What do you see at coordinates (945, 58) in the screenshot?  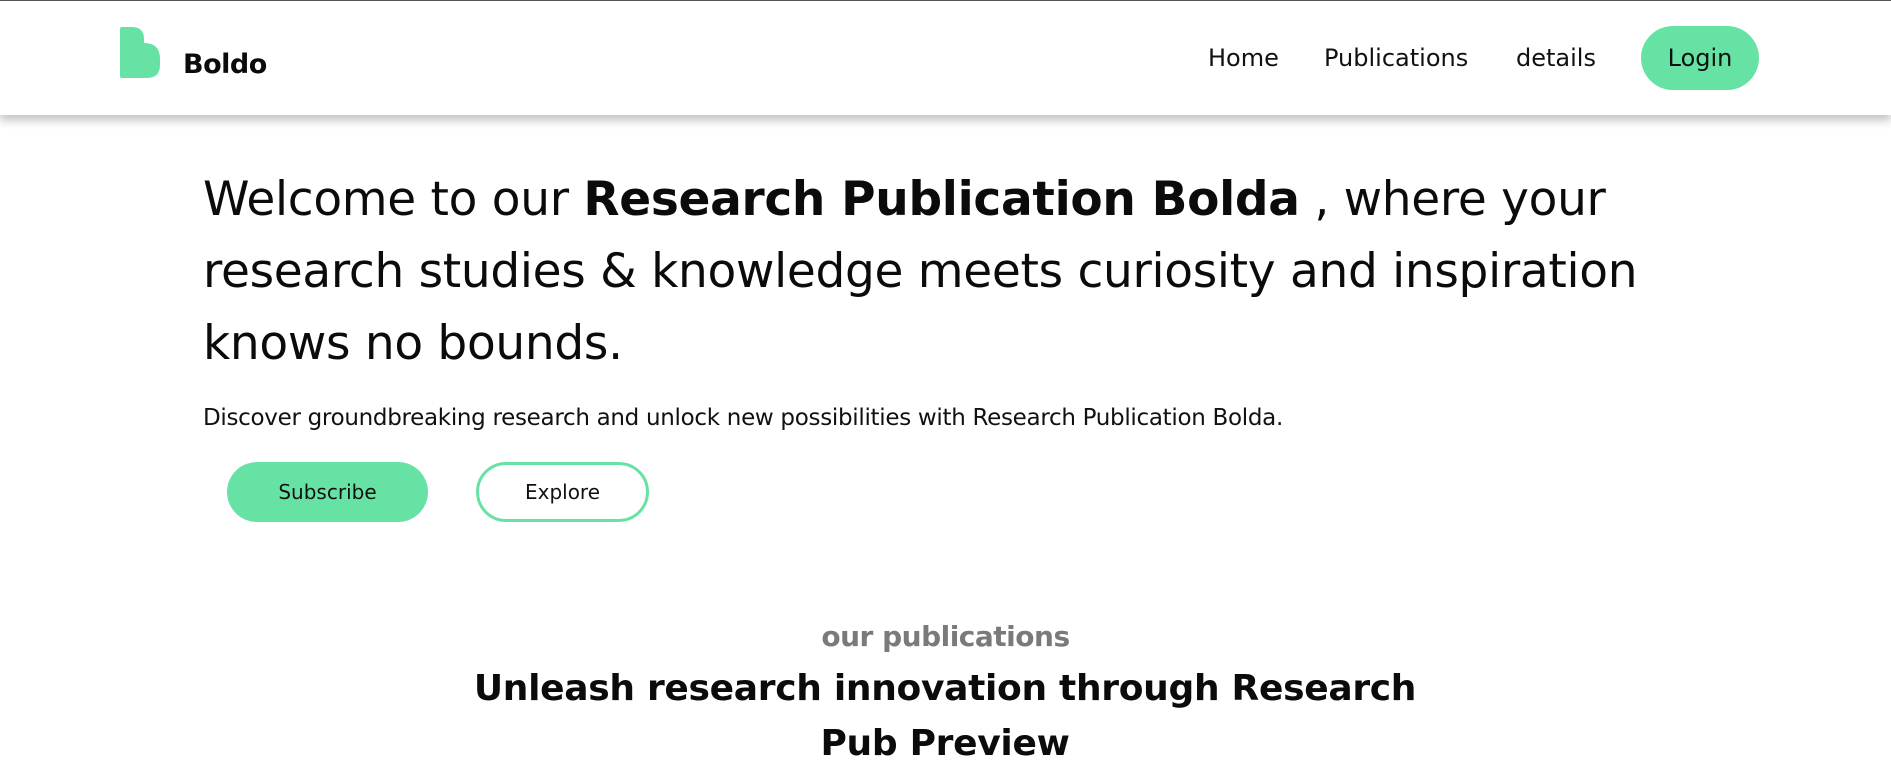 I see `site-header: Boldo Home Publications details Login` at bounding box center [945, 58].